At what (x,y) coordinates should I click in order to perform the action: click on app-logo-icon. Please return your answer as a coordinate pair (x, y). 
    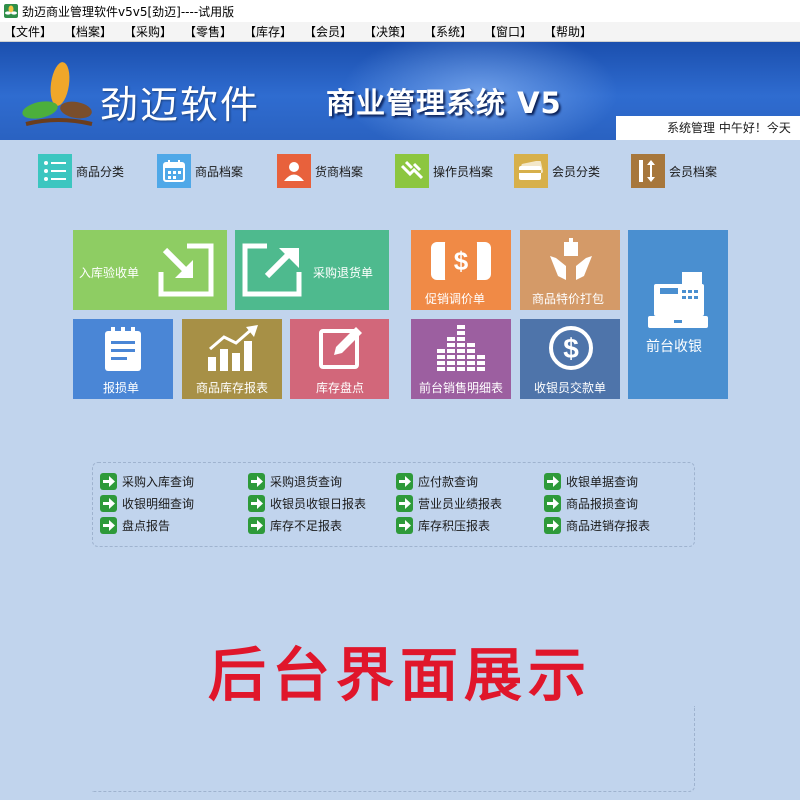
    Looking at the image, I should click on (11, 11).